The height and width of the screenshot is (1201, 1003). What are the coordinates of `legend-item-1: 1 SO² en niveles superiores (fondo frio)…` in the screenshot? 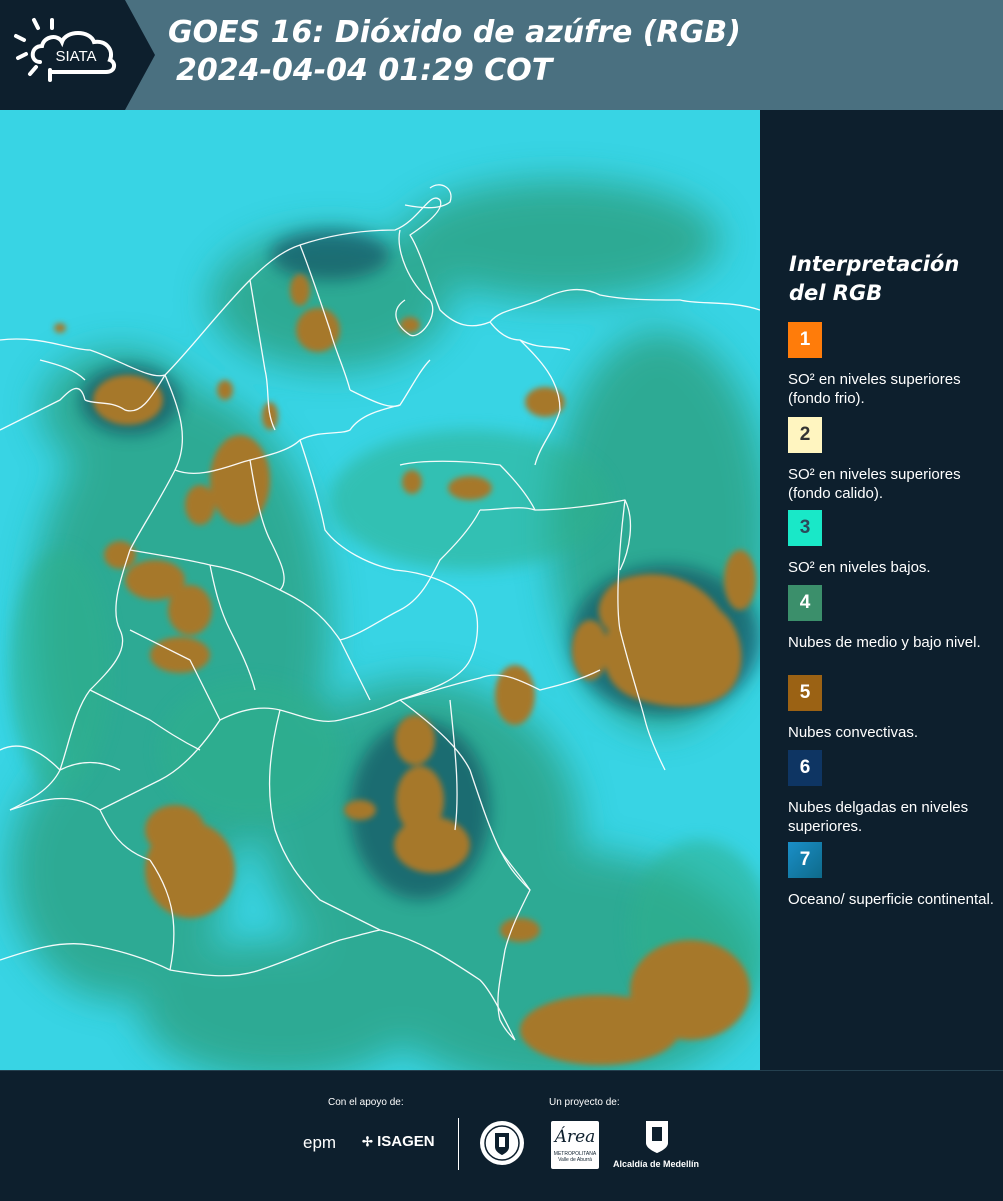 It's located at (893, 365).